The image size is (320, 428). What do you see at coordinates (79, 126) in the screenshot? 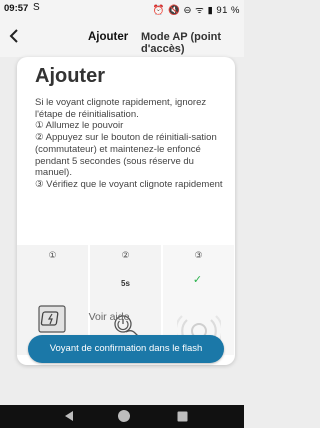
I see `instruction-step-1: ① Allumez le pouvoir` at bounding box center [79, 126].